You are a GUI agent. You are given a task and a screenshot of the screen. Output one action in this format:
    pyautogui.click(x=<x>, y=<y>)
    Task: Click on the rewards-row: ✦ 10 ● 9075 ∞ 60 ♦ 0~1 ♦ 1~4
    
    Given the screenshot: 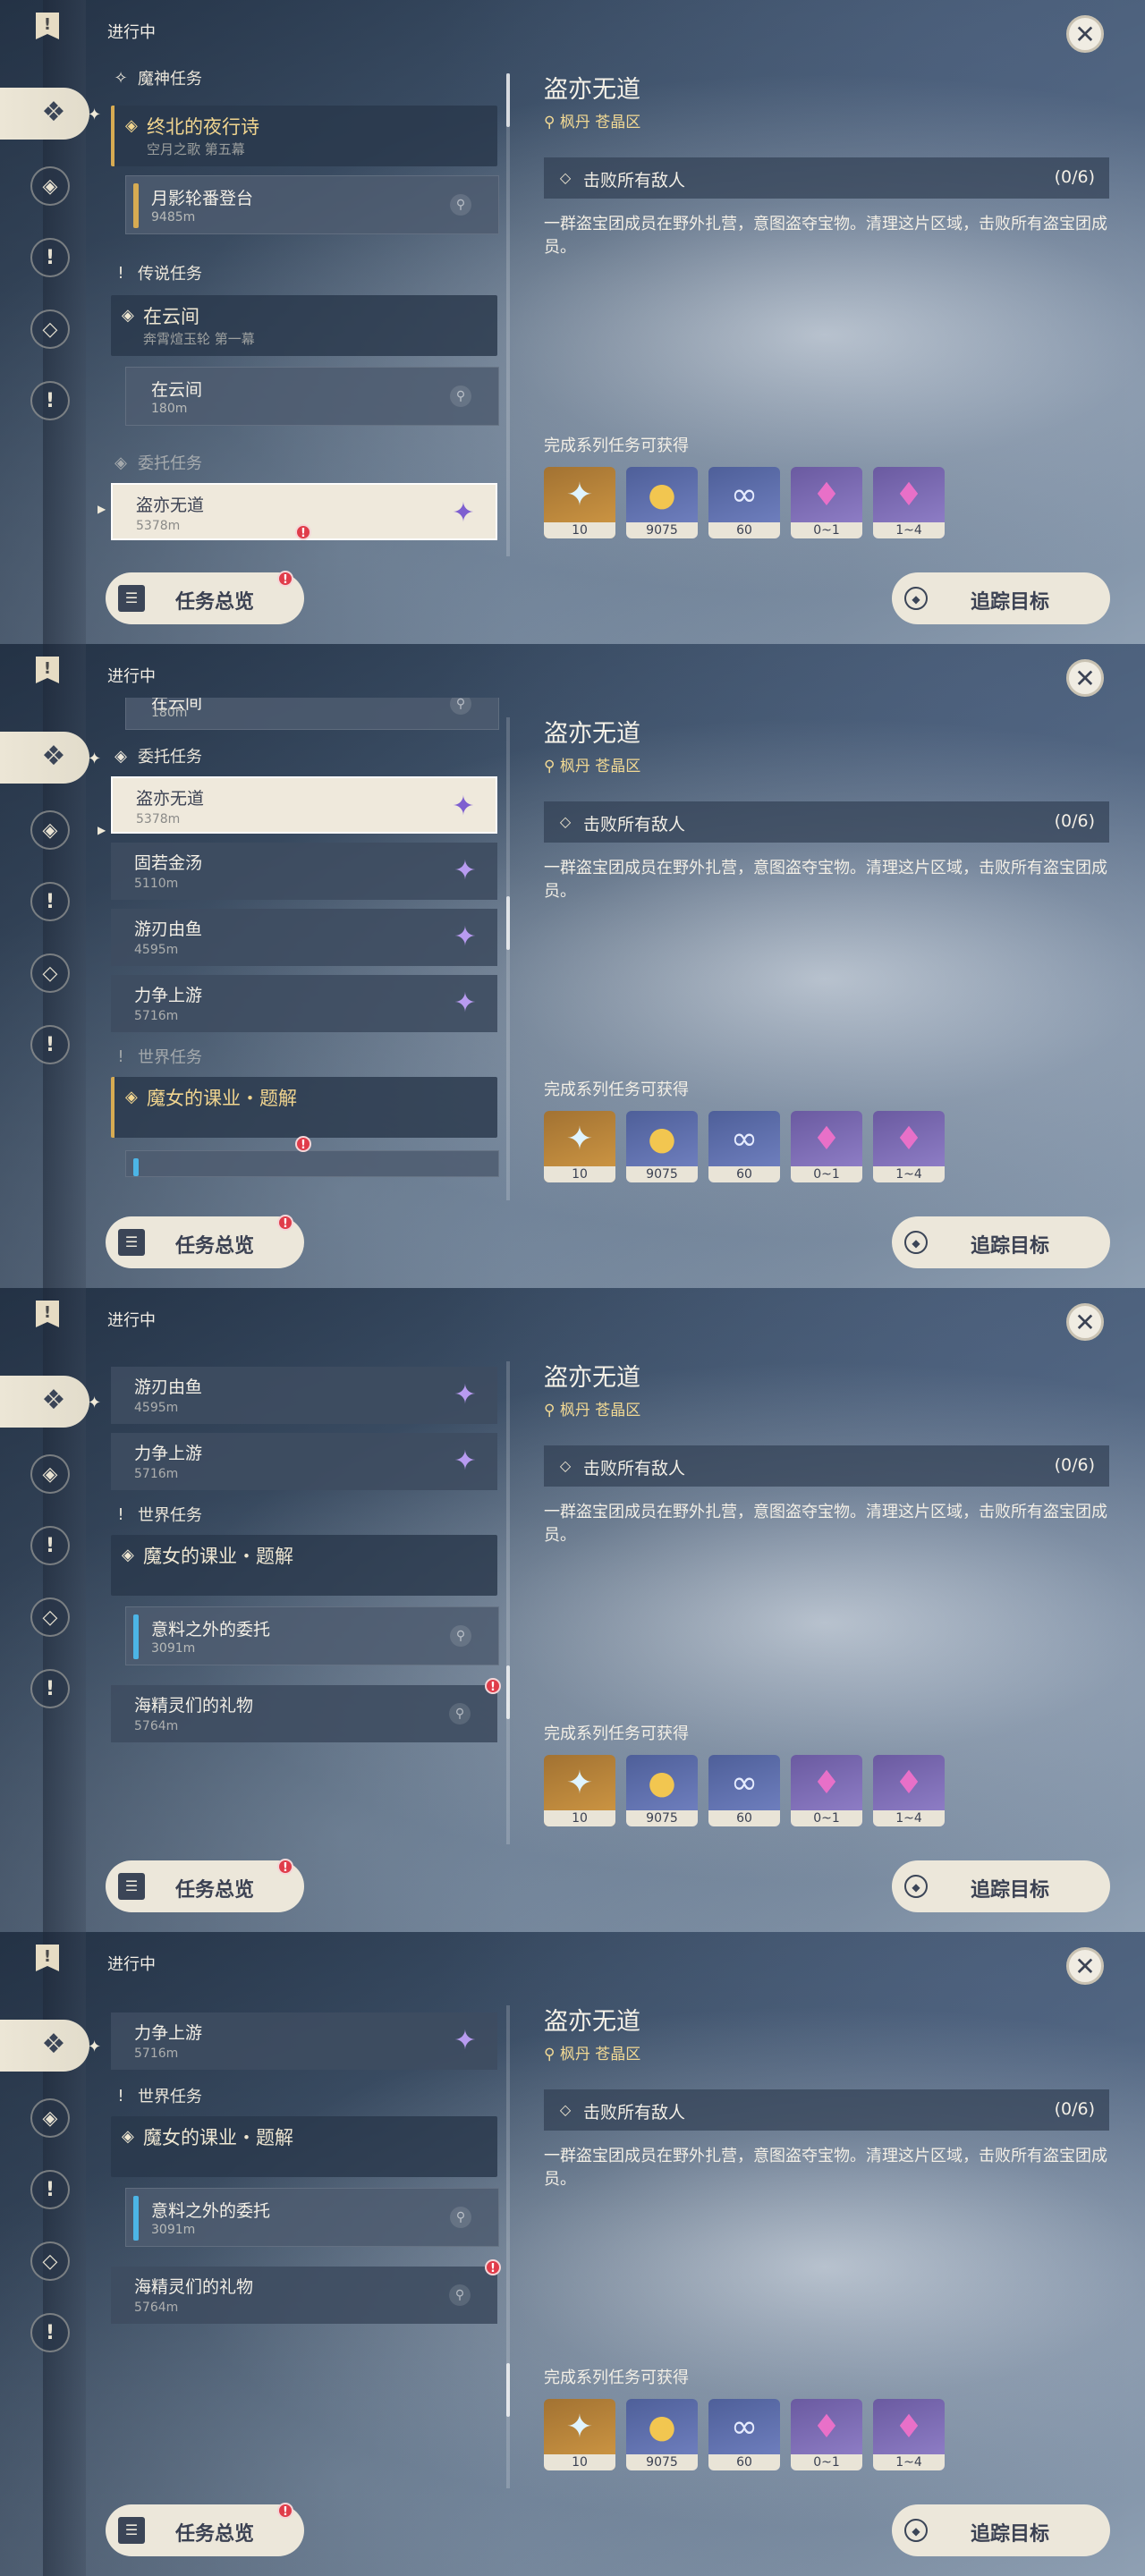 What is the action you would take?
    pyautogui.click(x=744, y=1790)
    